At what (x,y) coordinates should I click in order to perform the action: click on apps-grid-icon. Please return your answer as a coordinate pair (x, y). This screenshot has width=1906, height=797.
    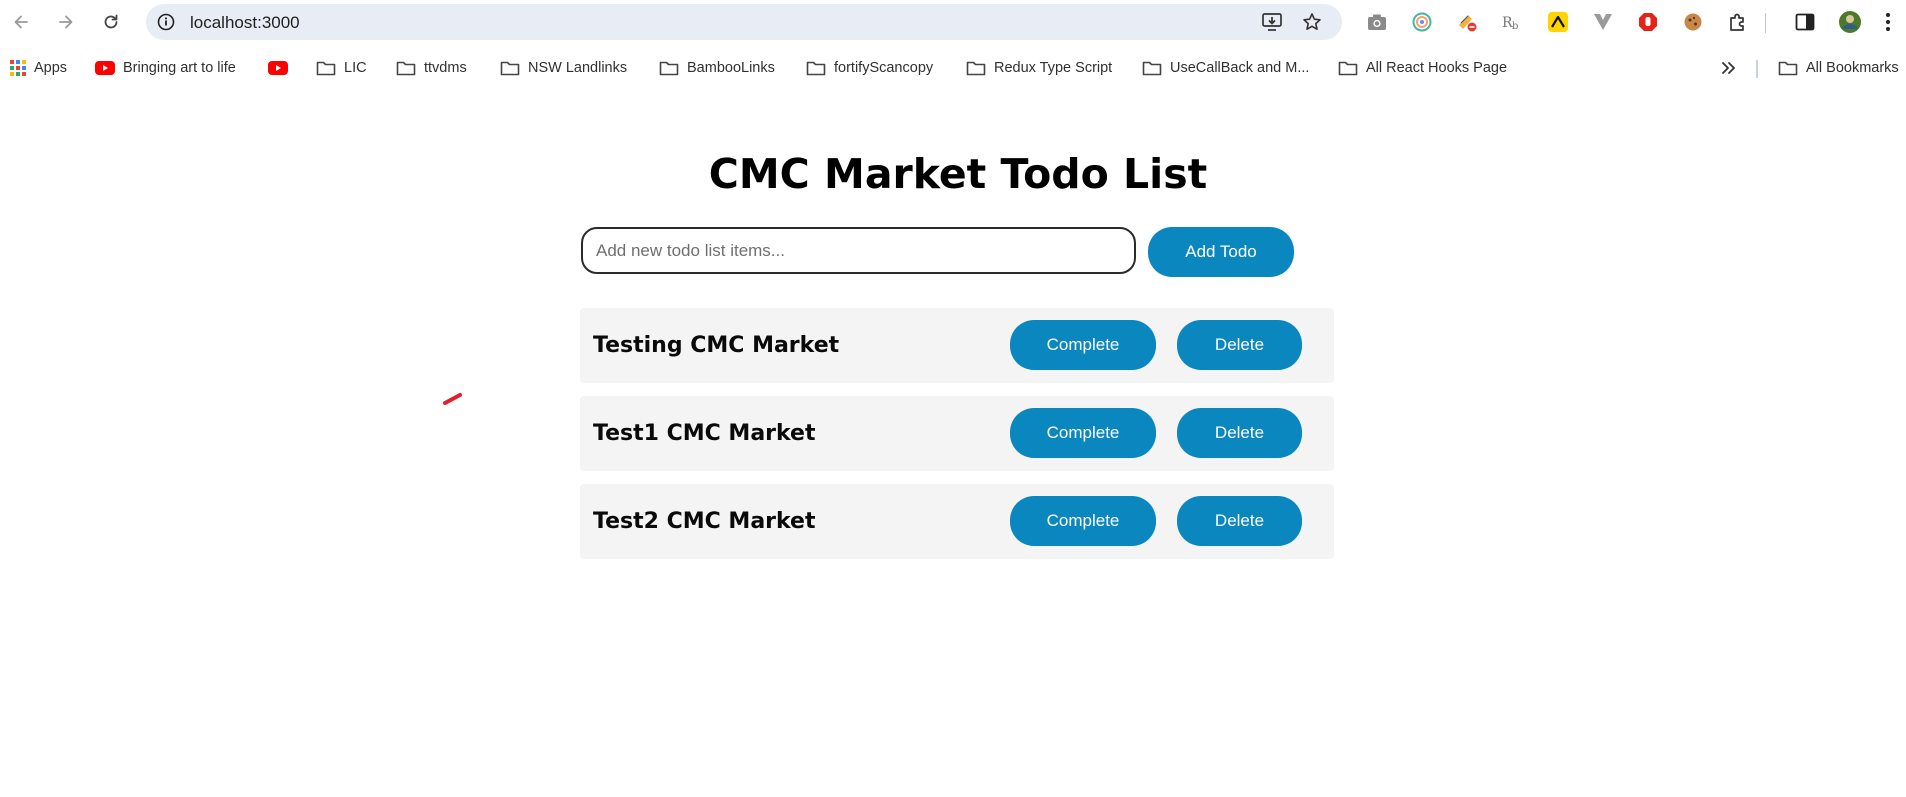
    Looking at the image, I should click on (18, 68).